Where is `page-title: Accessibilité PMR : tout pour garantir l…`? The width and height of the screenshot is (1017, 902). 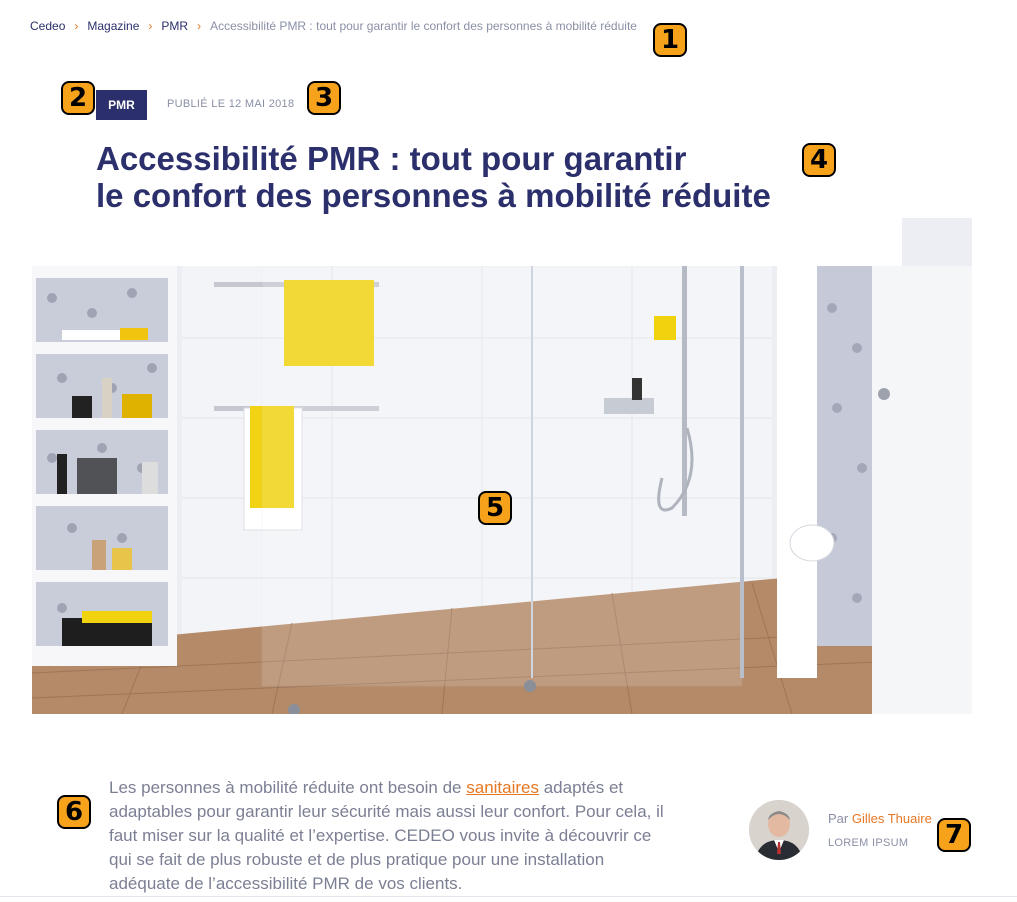
page-title: Accessibilité PMR : tout pour garantir l… is located at coordinates (476, 177).